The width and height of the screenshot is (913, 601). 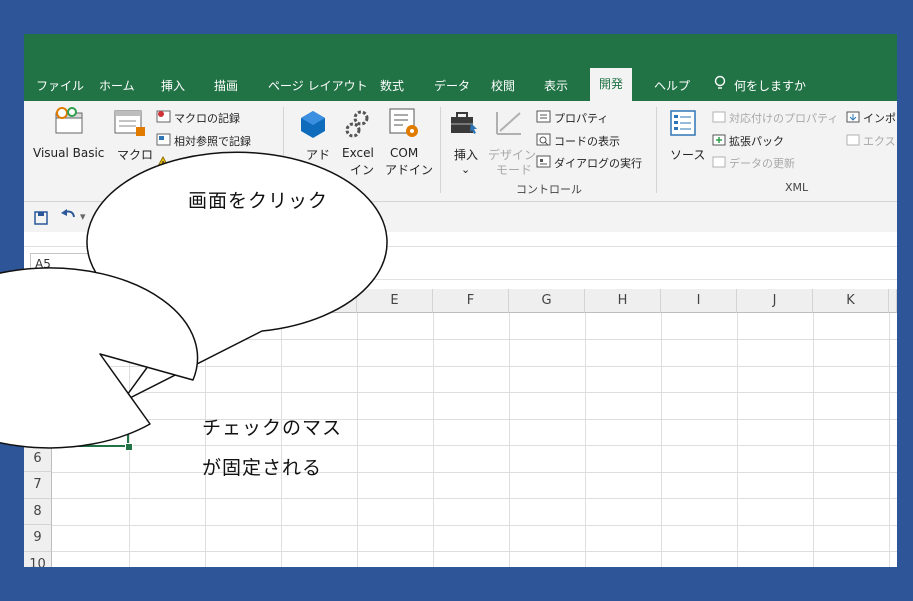 I want to click on callout-bottom-text-line1: チェックのマス, so click(x=272, y=428).